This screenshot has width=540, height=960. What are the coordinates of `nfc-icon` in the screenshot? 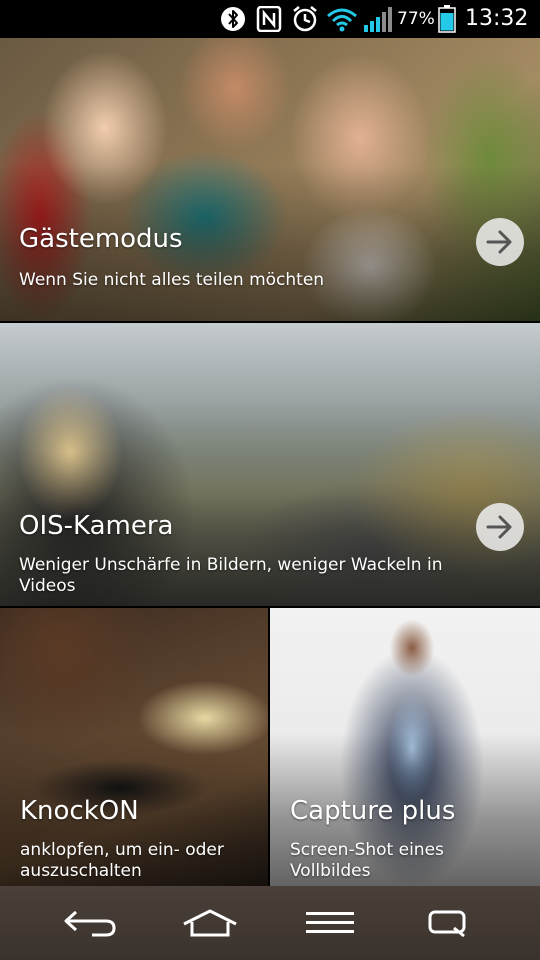 It's located at (269, 19).